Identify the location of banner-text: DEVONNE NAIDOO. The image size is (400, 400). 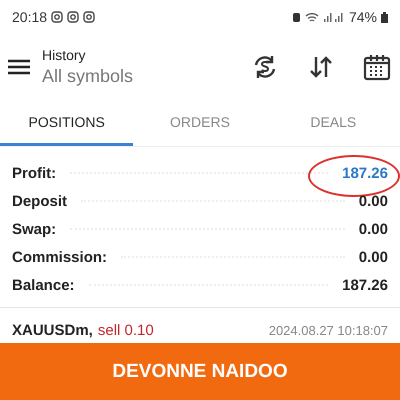
(200, 371).